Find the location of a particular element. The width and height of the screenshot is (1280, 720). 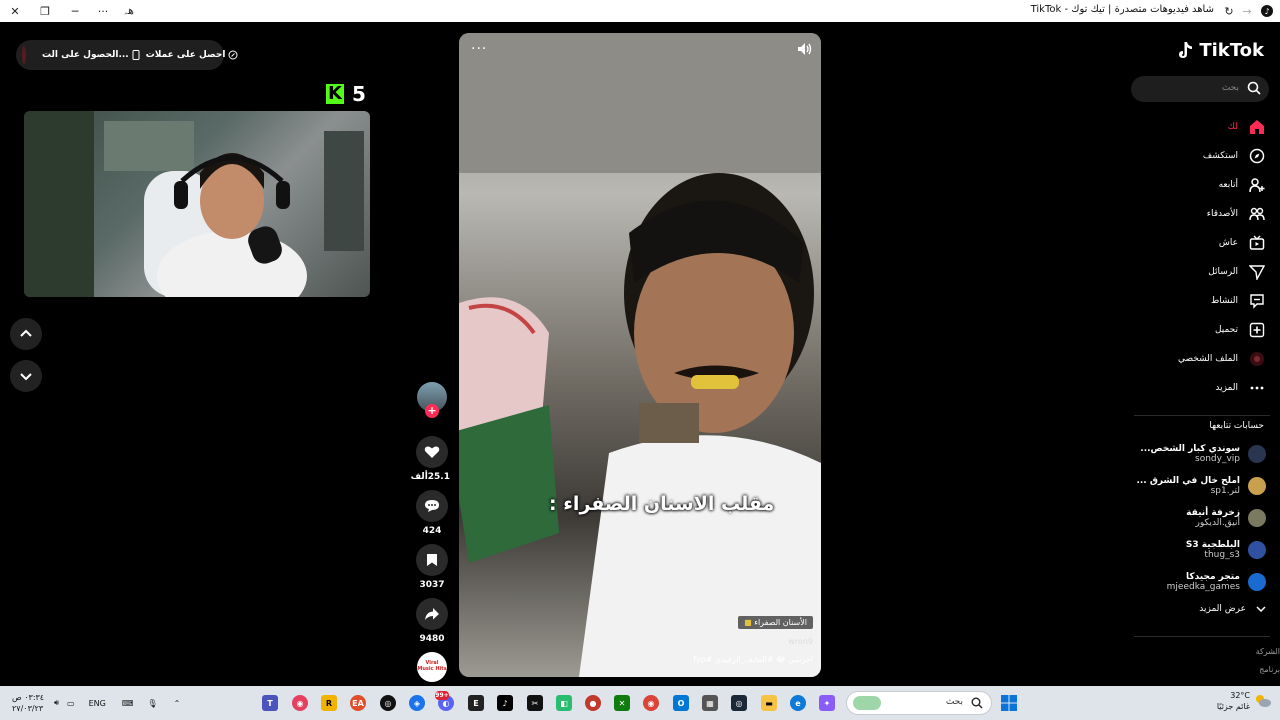

see-more-label: عرض المزيد is located at coordinates (1222, 609).